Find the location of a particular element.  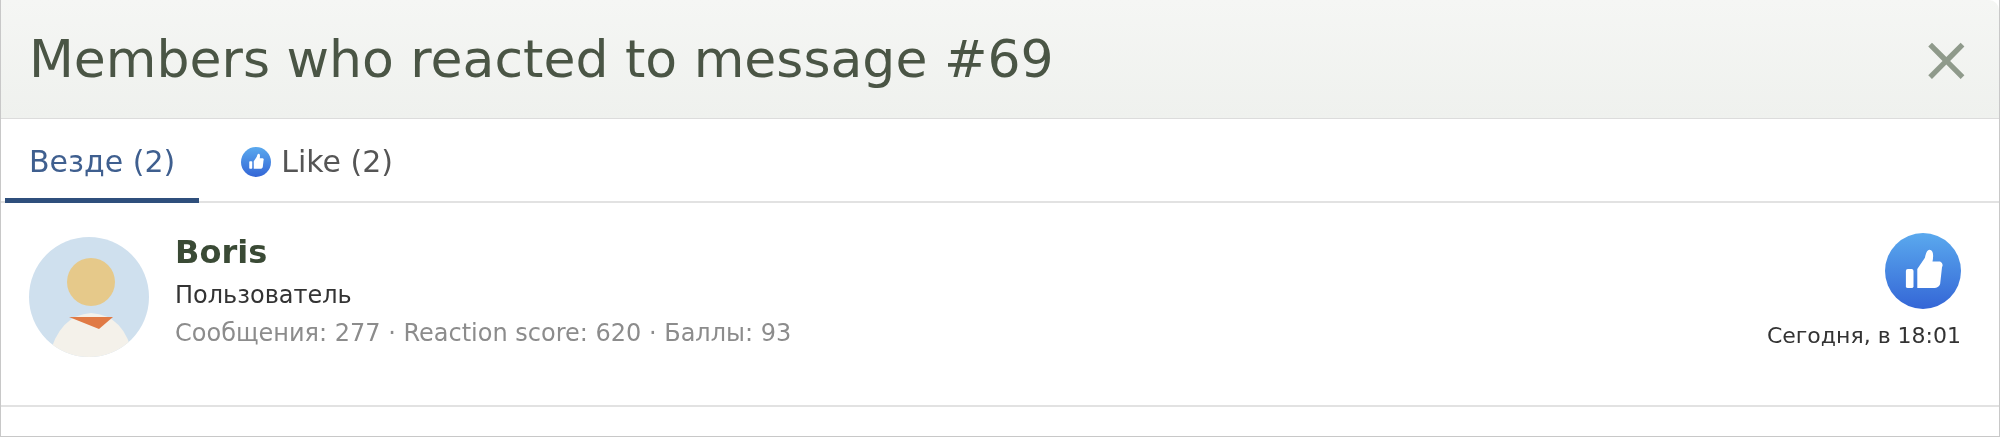

tab: Везде (2) is located at coordinates (102, 161).